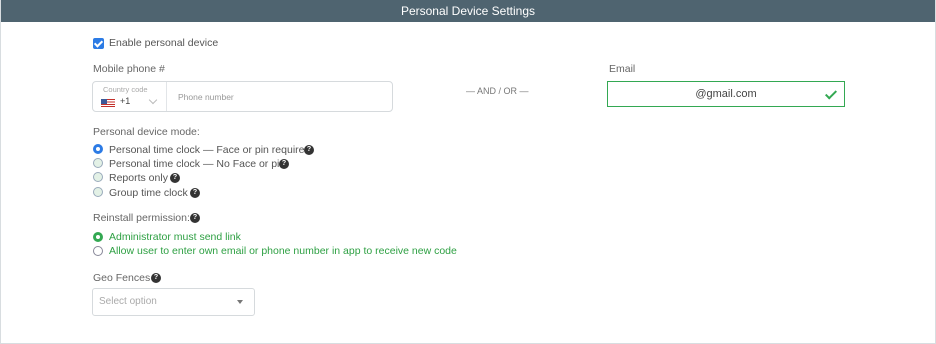 Image resolution: width=936 pixels, height=344 pixels. Describe the element at coordinates (240, 302) in the screenshot. I see `caret-down-icon` at that location.